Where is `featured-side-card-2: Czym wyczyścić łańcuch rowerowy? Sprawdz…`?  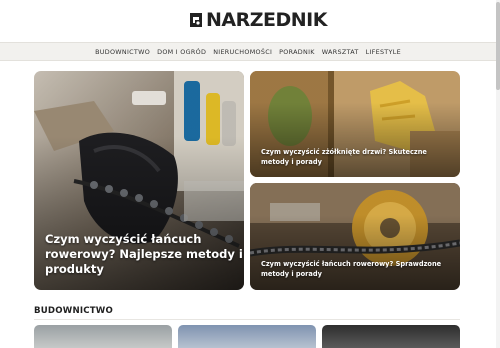 featured-side-card-2: Czym wyczyścić łańcuch rowerowy? Sprawdz… is located at coordinates (355, 236).